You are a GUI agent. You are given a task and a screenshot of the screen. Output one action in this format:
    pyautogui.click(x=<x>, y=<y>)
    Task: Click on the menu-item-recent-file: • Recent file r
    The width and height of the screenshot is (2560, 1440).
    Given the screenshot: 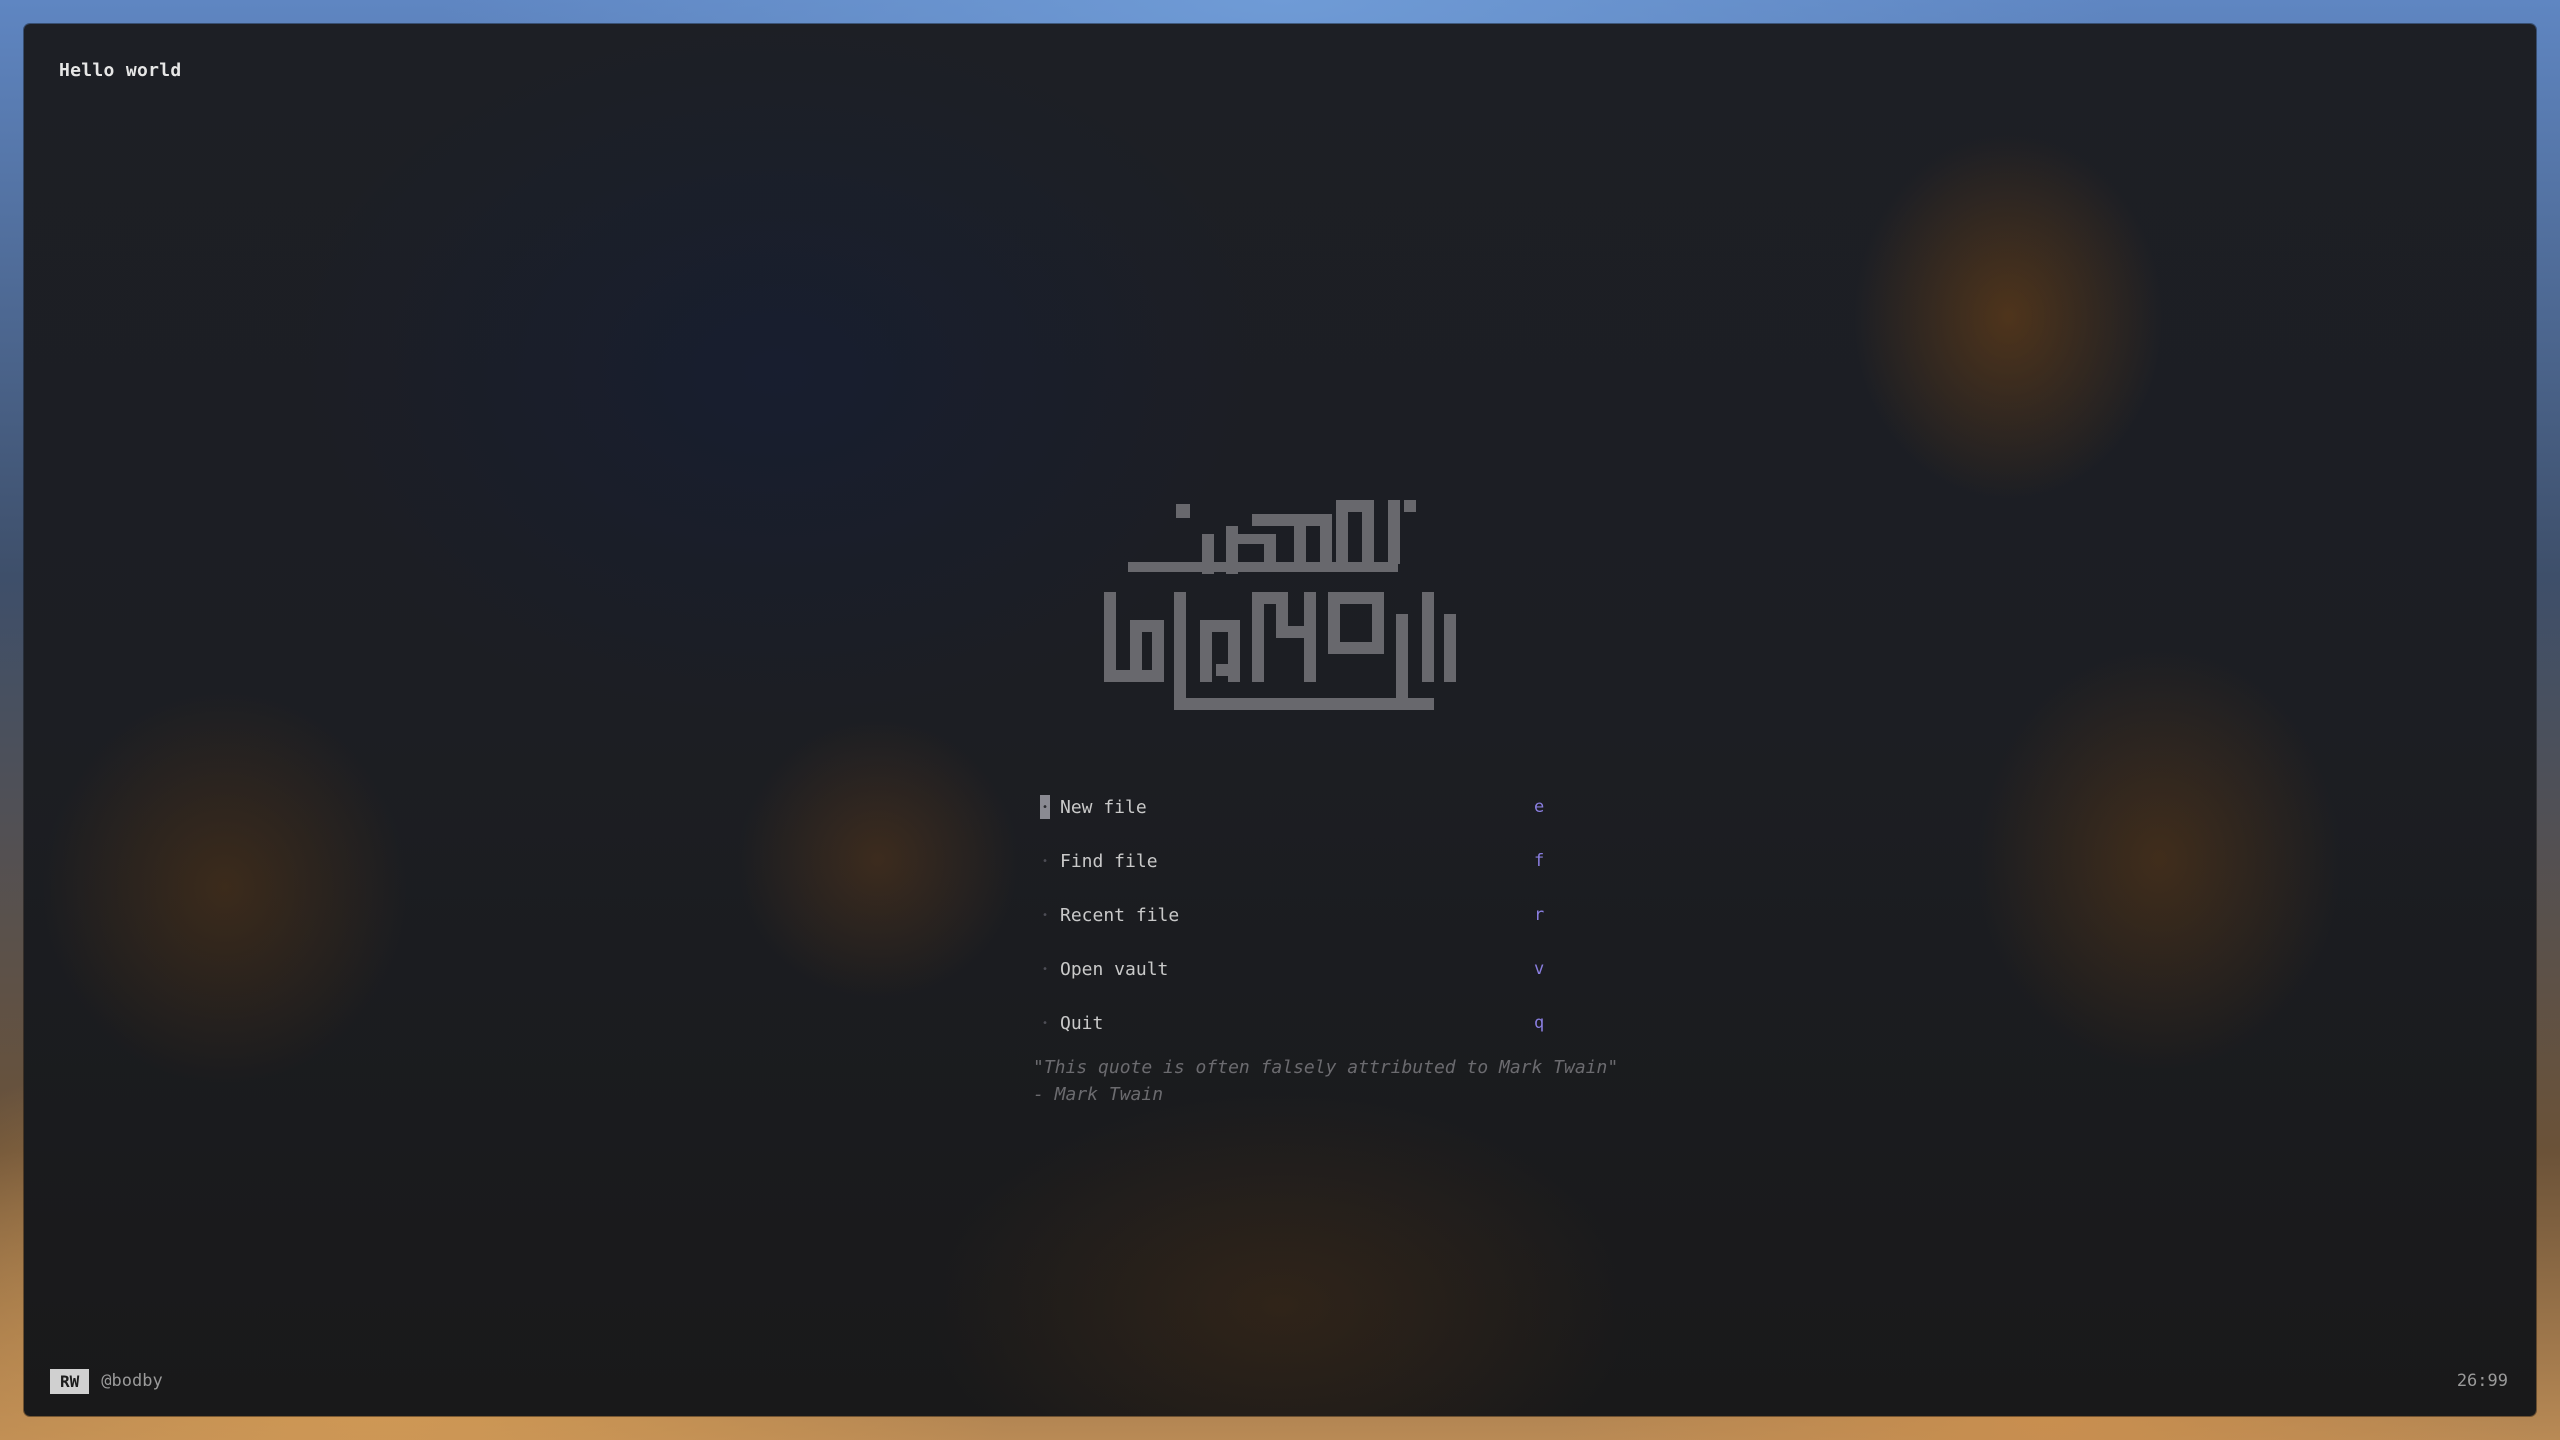 What is the action you would take?
    pyautogui.click(x=1300, y=915)
    